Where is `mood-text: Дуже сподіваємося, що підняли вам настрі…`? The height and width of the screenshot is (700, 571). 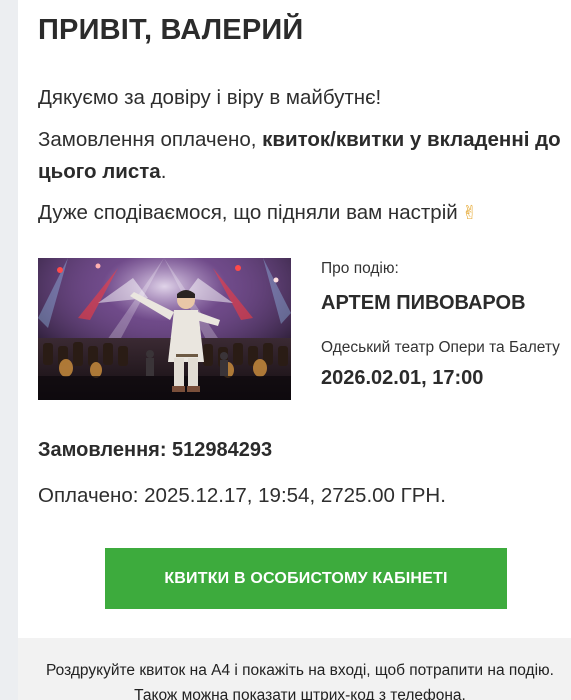 mood-text: Дуже сподіваємося, що підняли вам настрі… is located at coordinates (258, 213).